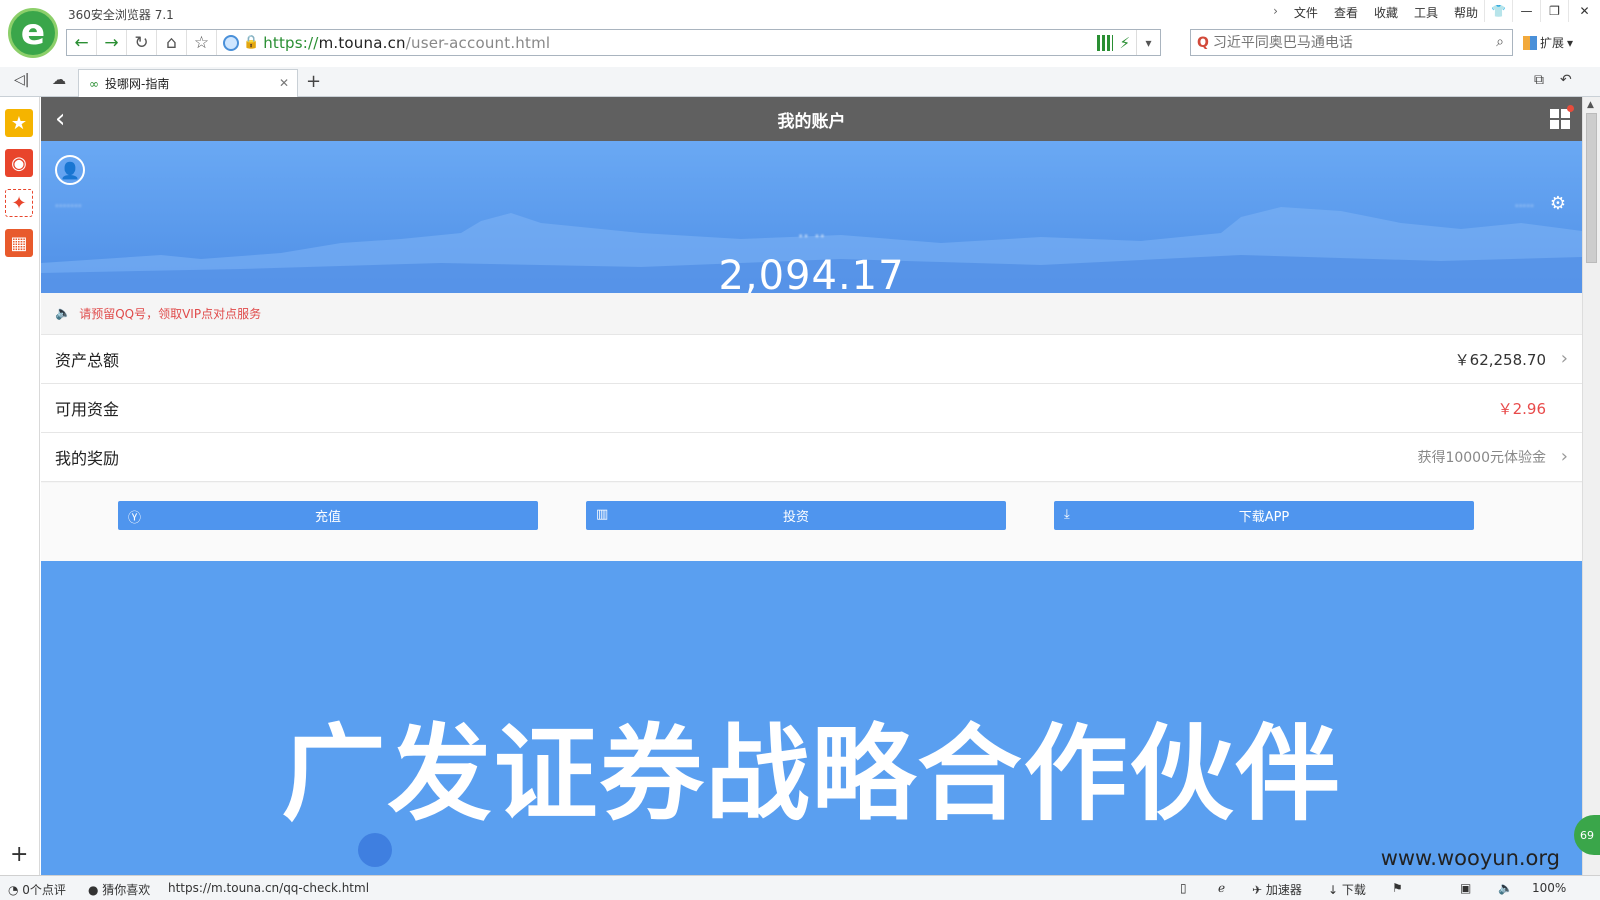  What do you see at coordinates (142, 42) in the screenshot?
I see `refresh-button: ↻` at bounding box center [142, 42].